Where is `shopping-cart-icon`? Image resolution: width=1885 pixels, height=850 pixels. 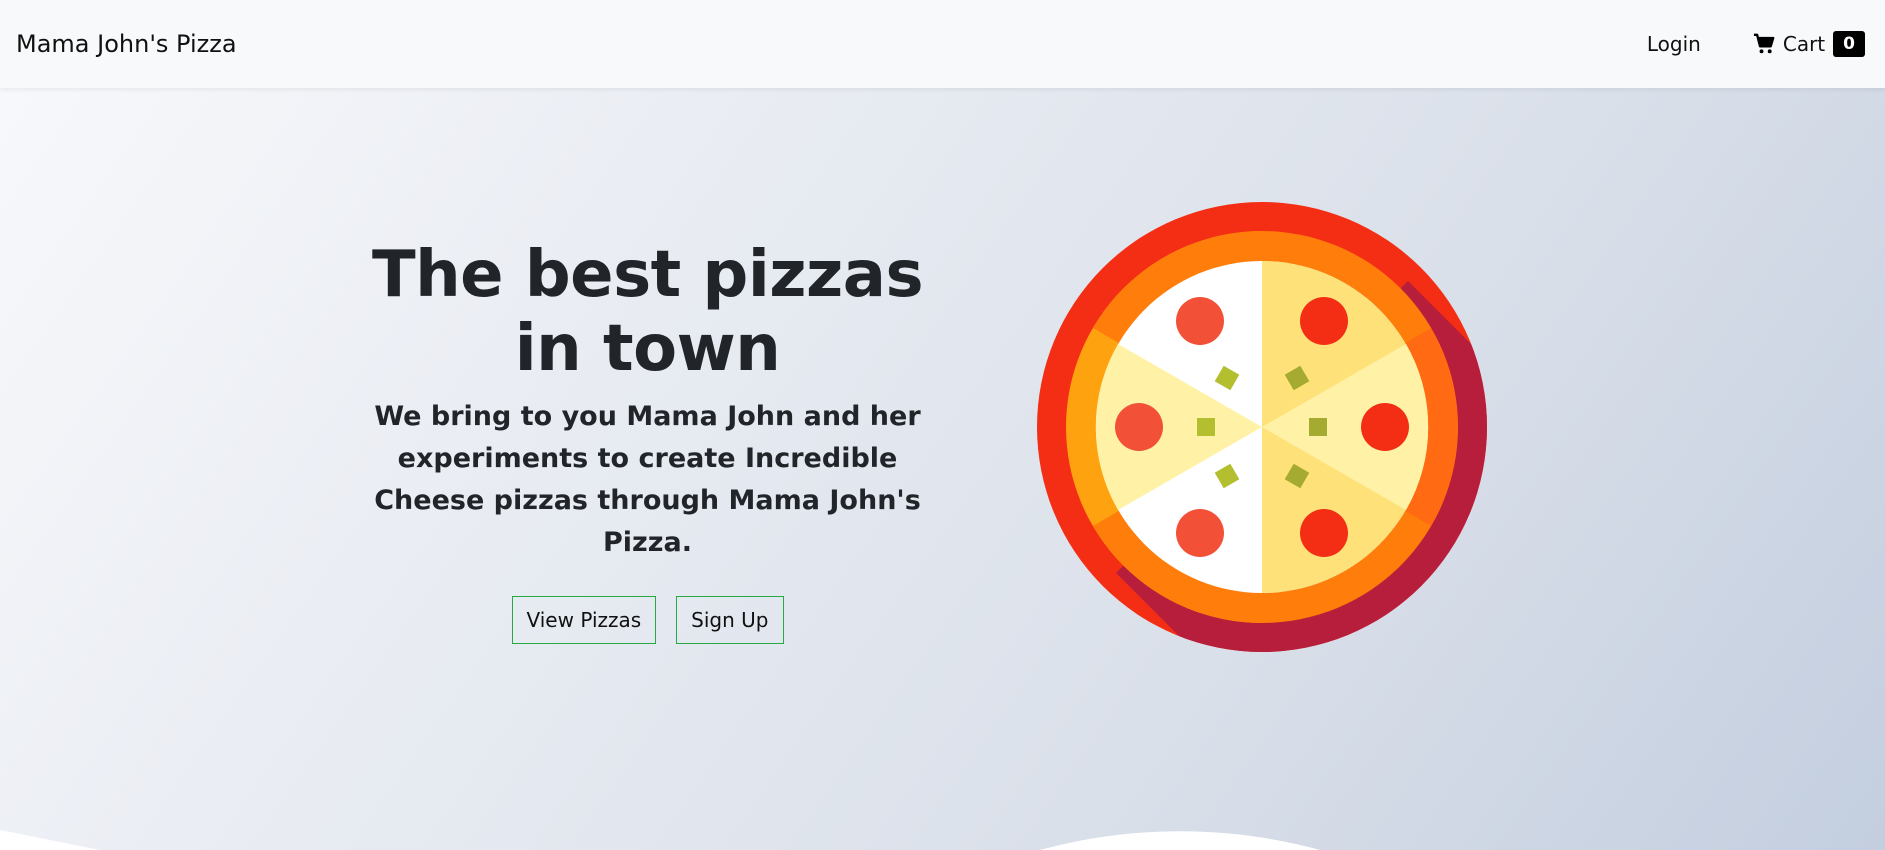
shopping-cart-icon is located at coordinates (1764, 43).